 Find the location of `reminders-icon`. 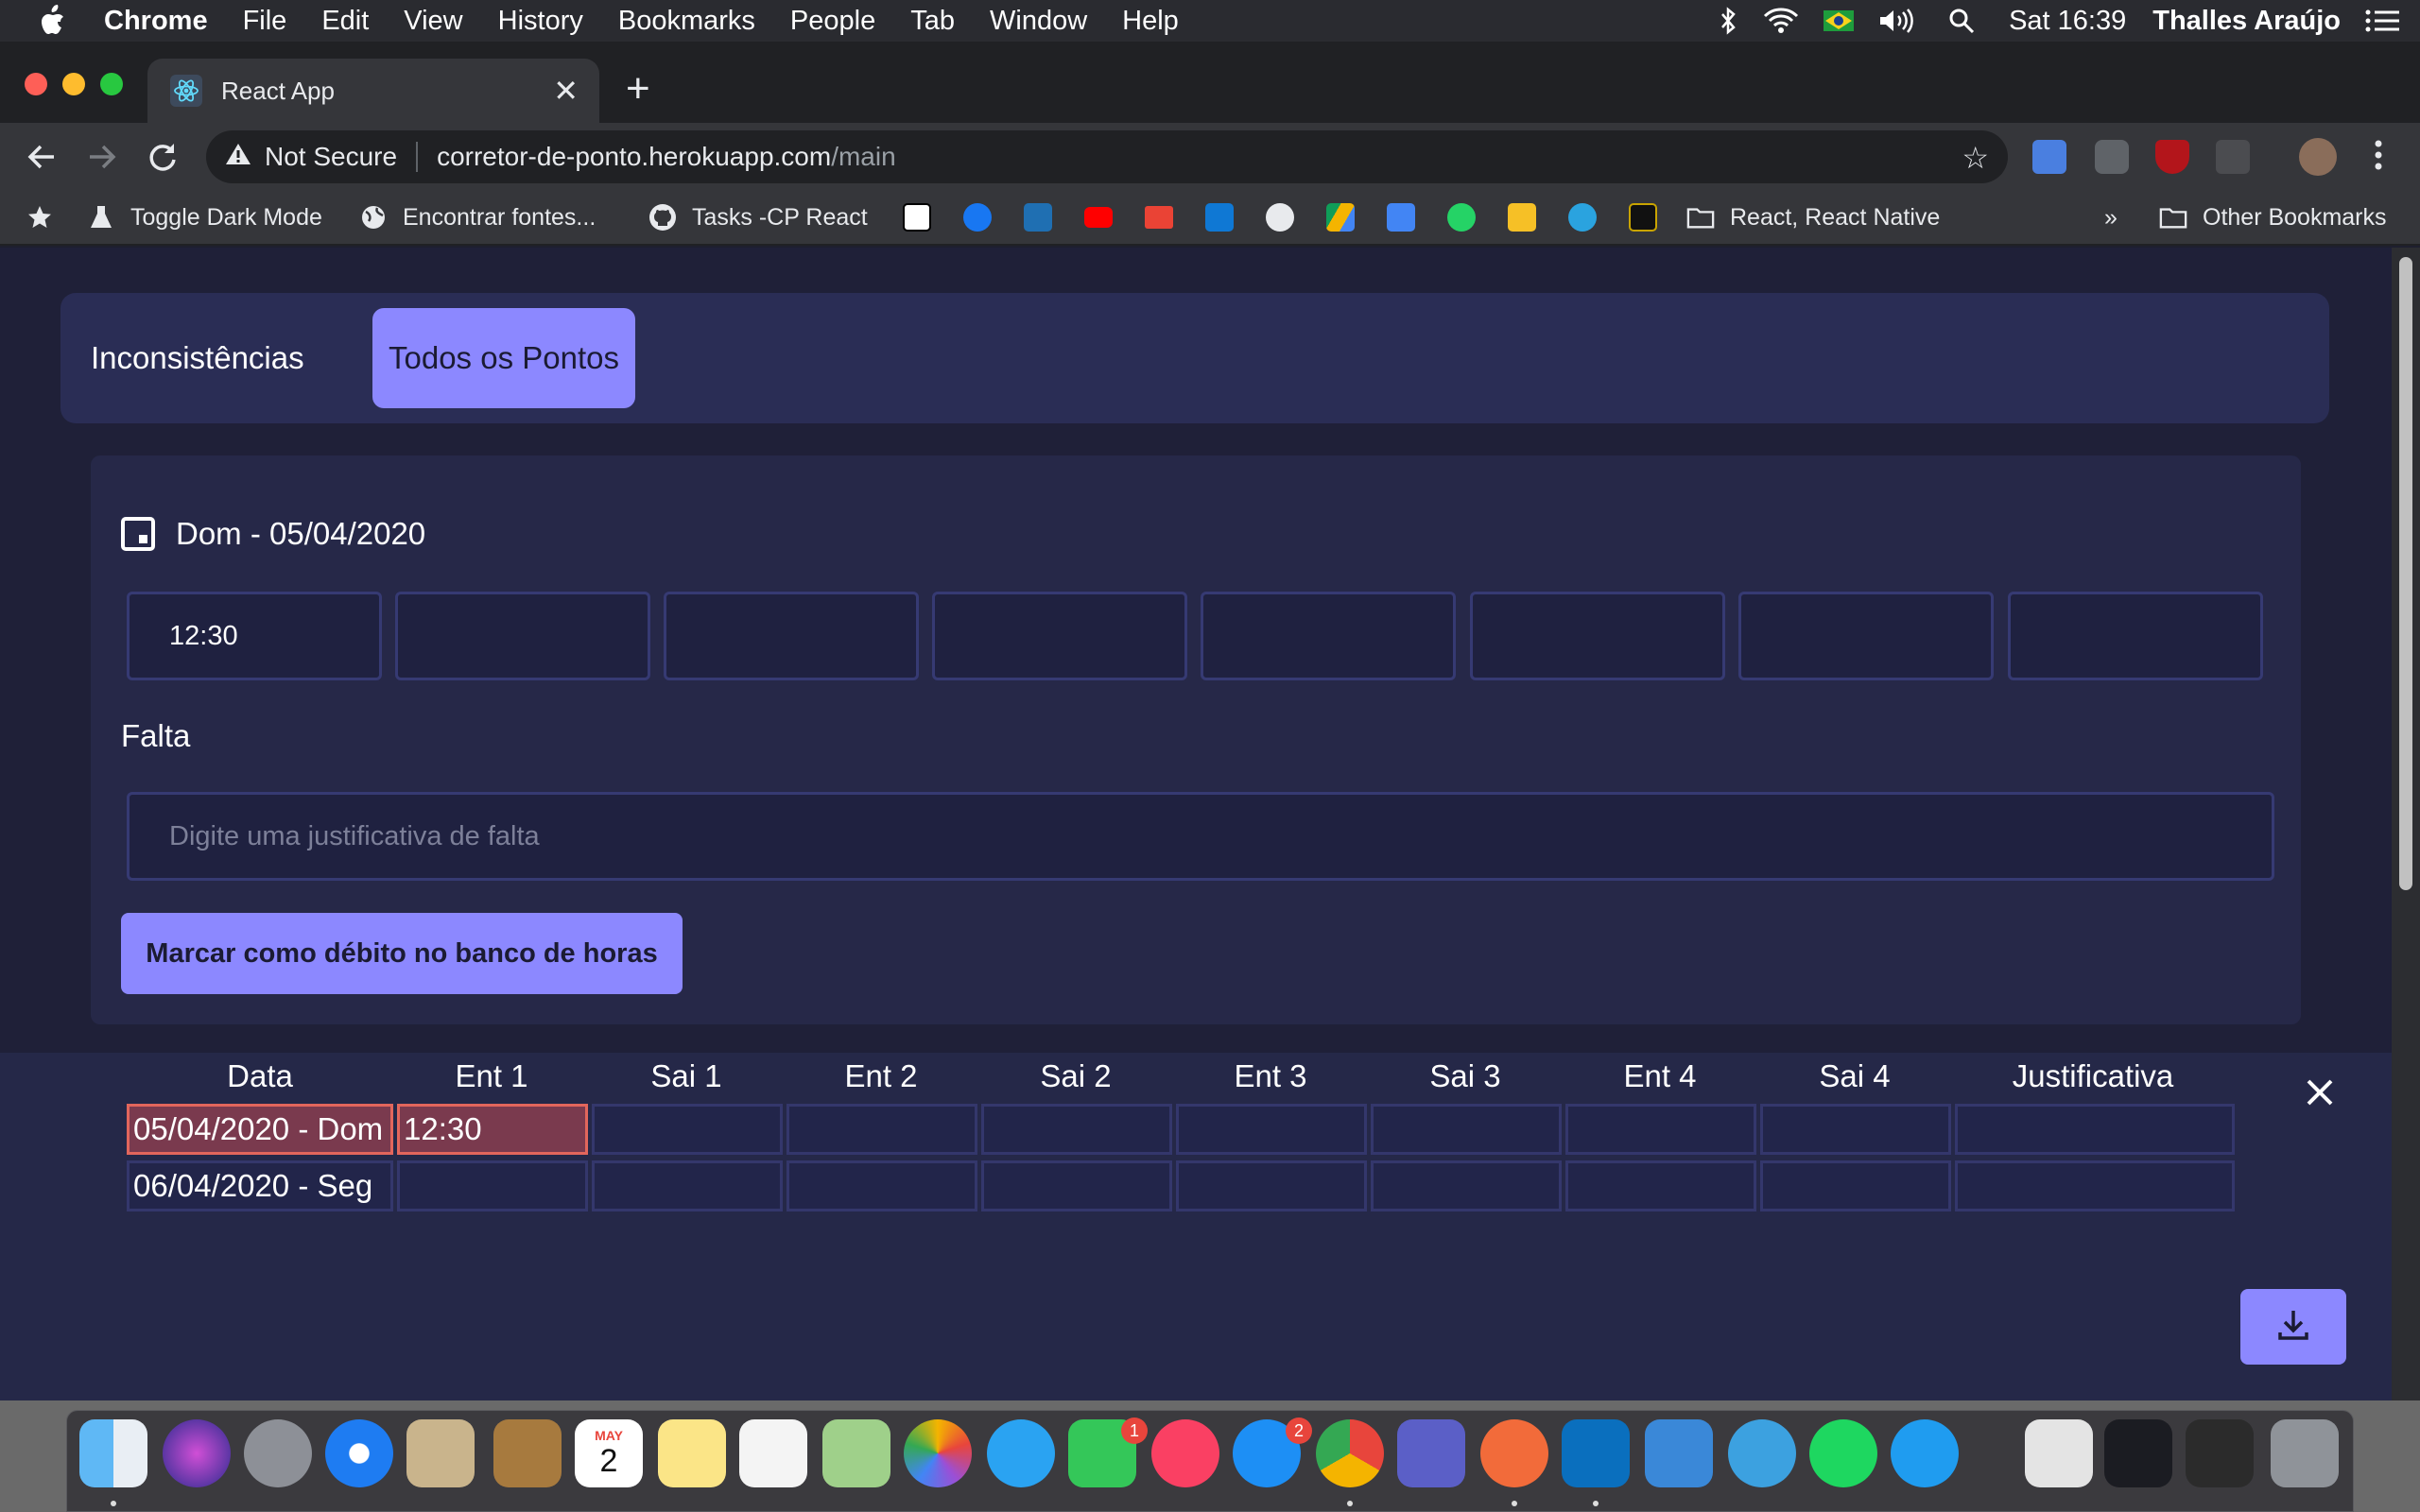

reminders-icon is located at coordinates (773, 1453).